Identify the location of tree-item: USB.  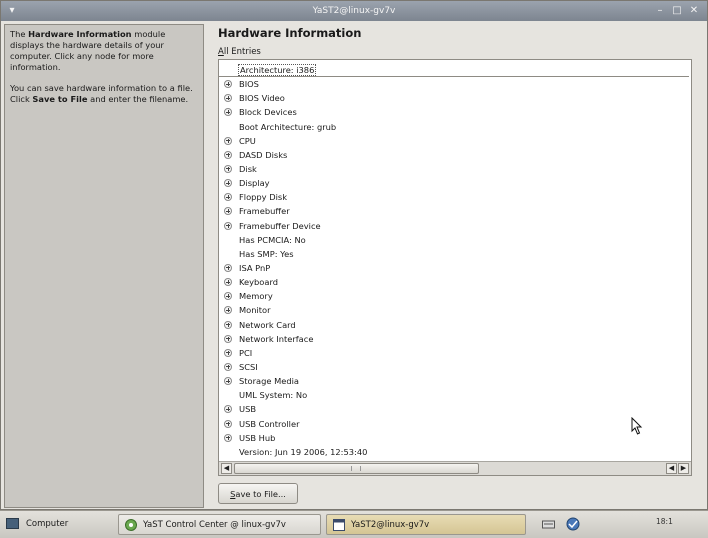
(455, 409).